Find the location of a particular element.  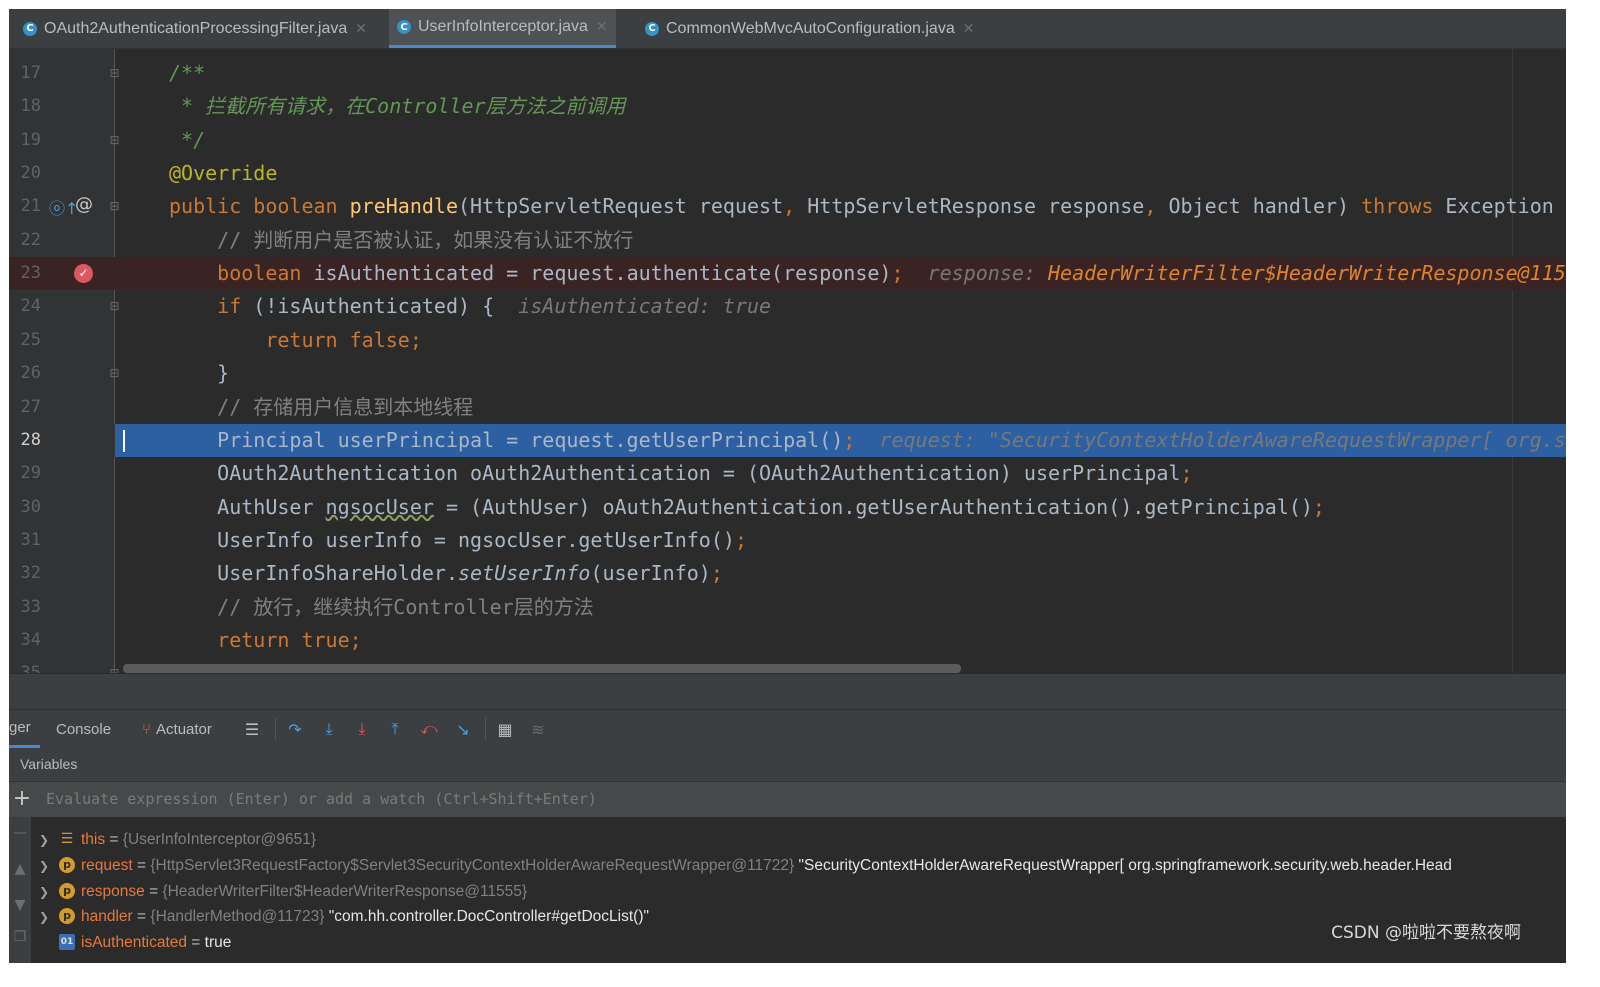

down-arrow-icon: ▼ is located at coordinates (20, 905).